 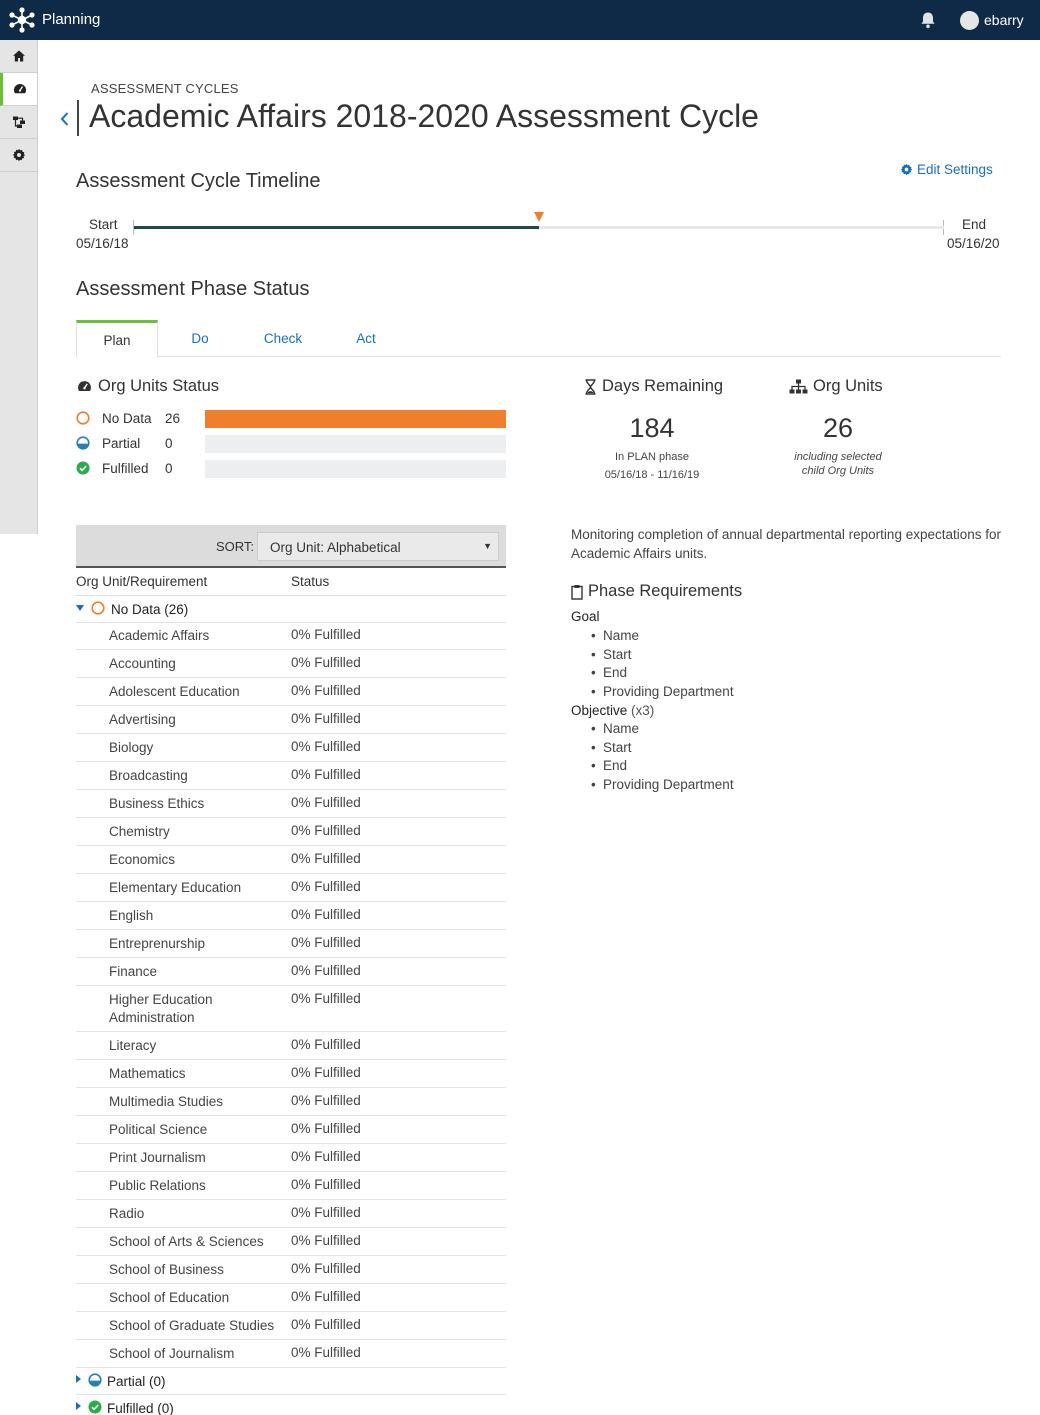 I want to click on org-unit-name: English, so click(x=131, y=915).